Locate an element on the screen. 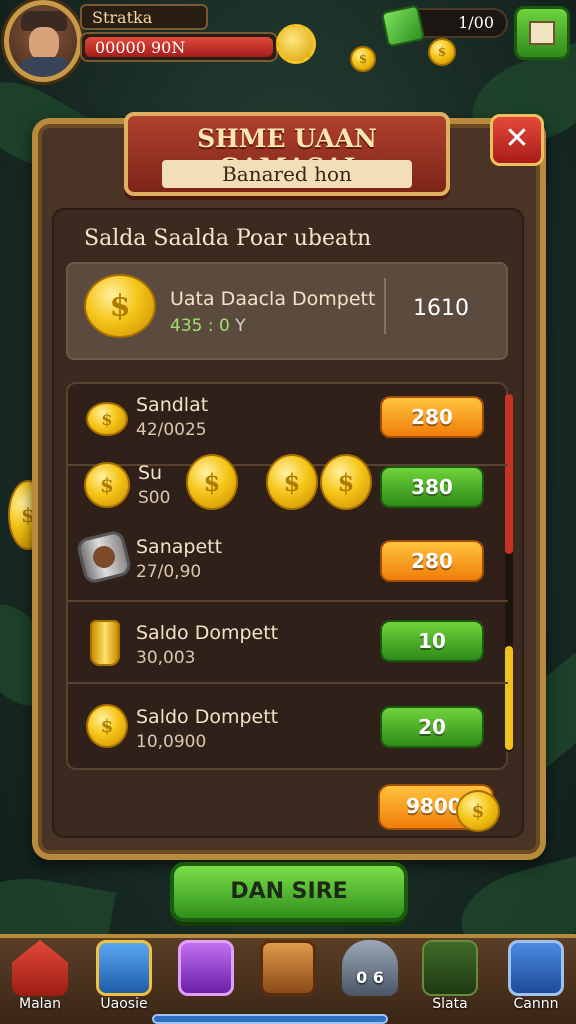 Image resolution: width=576 pixels, height=1024 pixels. item-name: Sanapett is located at coordinates (179, 547).